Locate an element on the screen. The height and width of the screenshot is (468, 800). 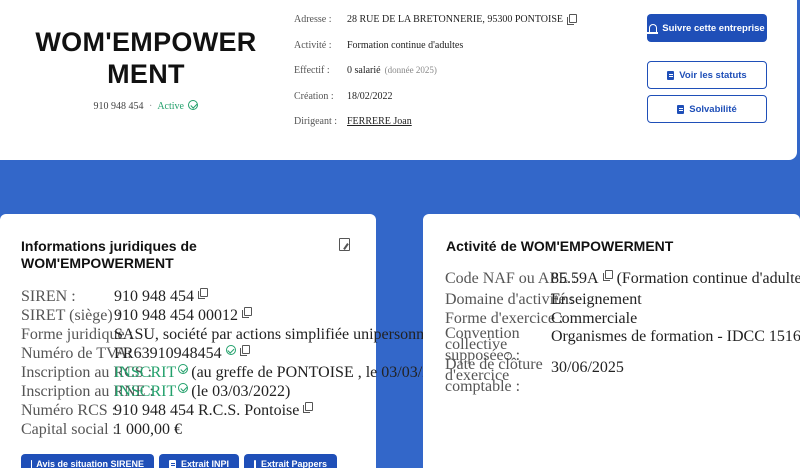
follow-label: Suivre cette entreprise is located at coordinates (713, 28).